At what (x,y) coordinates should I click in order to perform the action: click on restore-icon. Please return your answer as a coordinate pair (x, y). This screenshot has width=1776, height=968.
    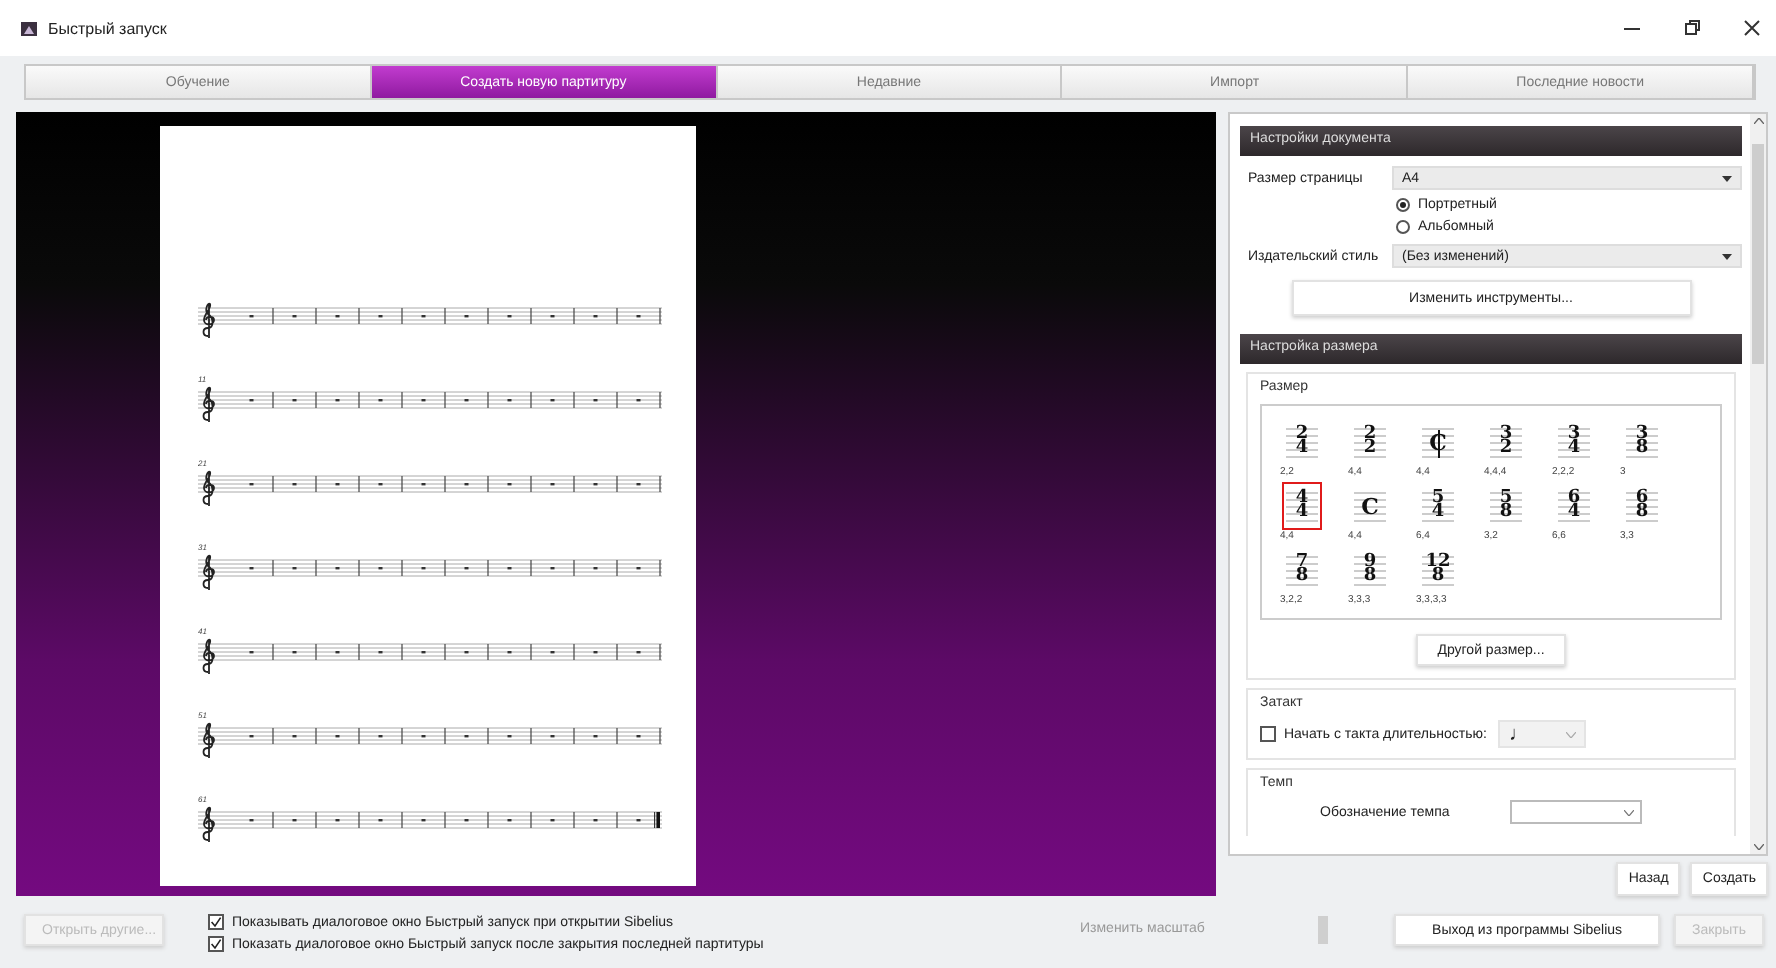
    Looking at the image, I should click on (1692, 28).